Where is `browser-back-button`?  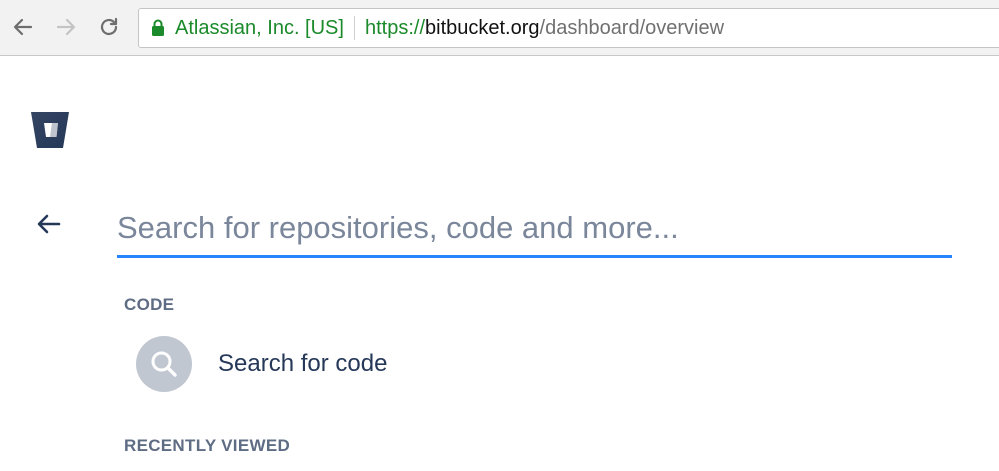
browser-back-button is located at coordinates (23, 27).